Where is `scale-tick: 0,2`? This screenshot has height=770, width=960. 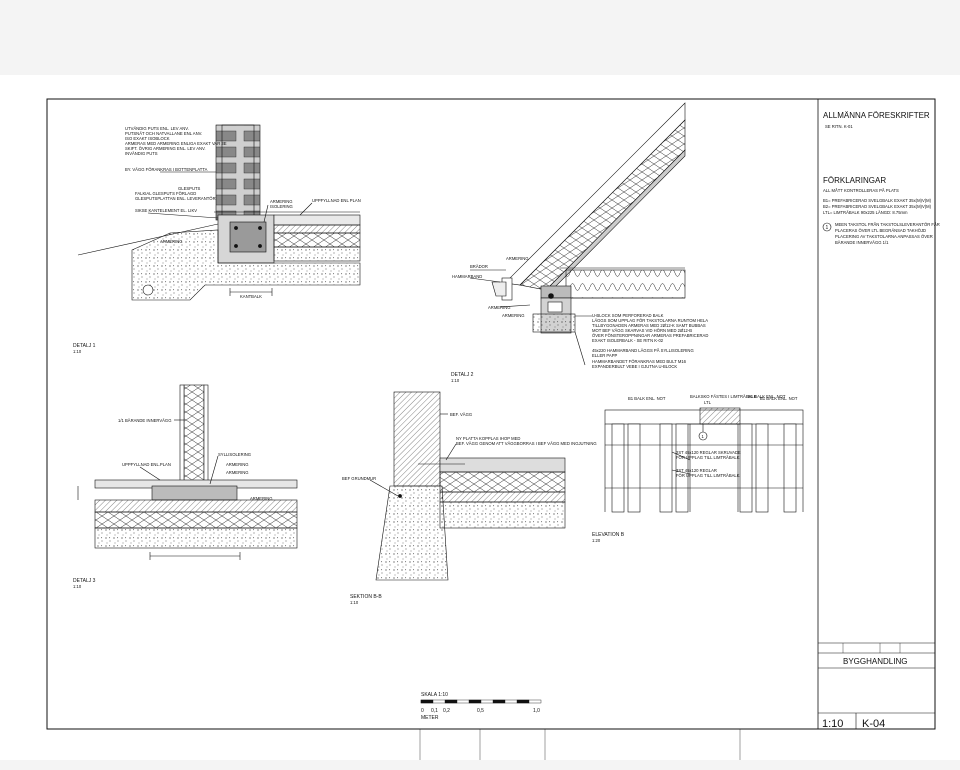 scale-tick: 0,2 is located at coordinates (446, 711).